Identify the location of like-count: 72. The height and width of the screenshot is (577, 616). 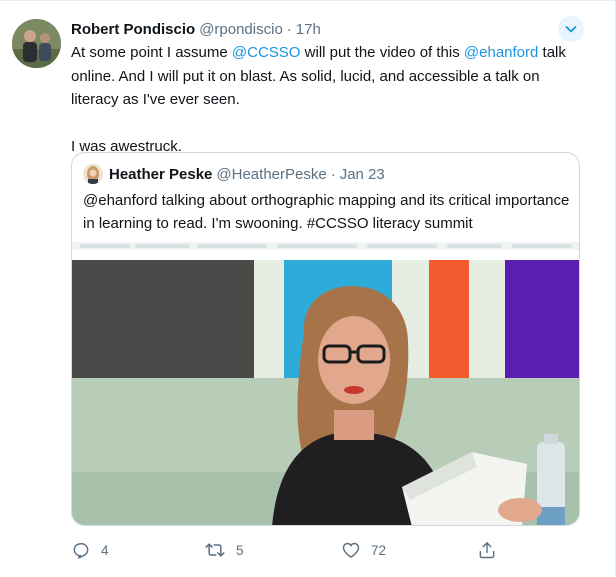
(379, 550).